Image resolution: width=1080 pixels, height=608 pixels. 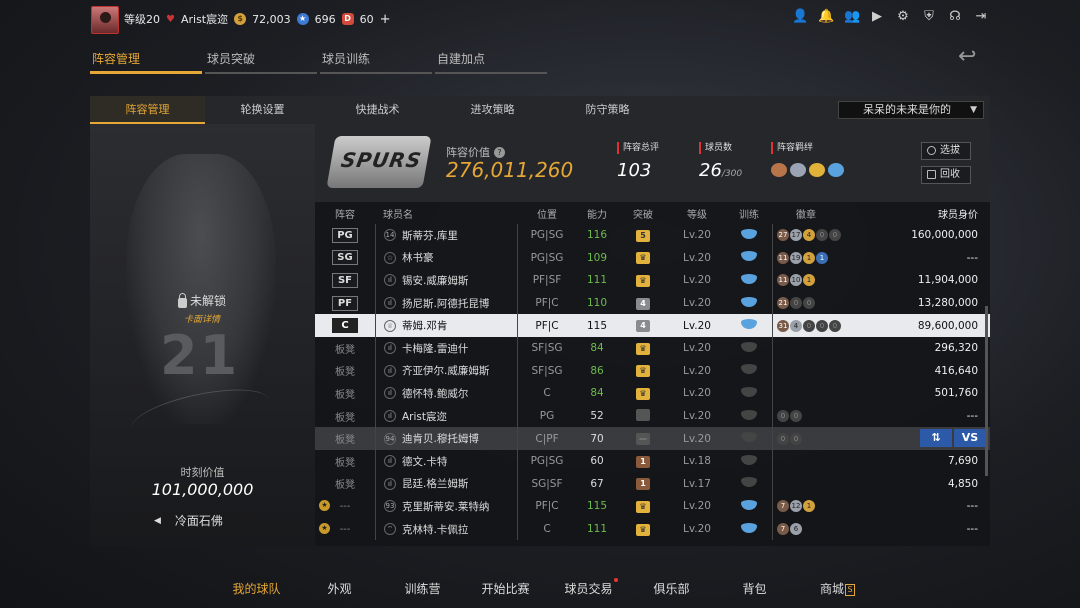 I want to click on table-row: 板凳 ıl 昆廷.格兰姆斯 SG|SF 67 1 Lv.17 4,850, so click(x=652, y=484).